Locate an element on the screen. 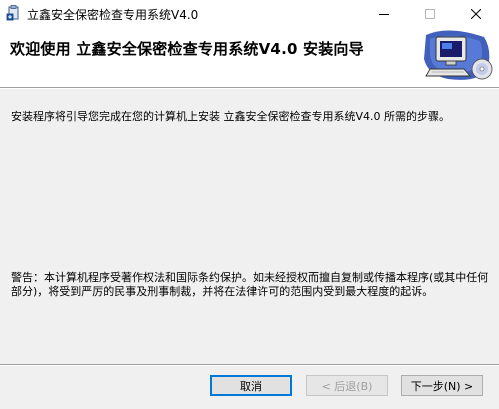 The height and width of the screenshot is (409, 499). close-icon is located at coordinates (476, 13).